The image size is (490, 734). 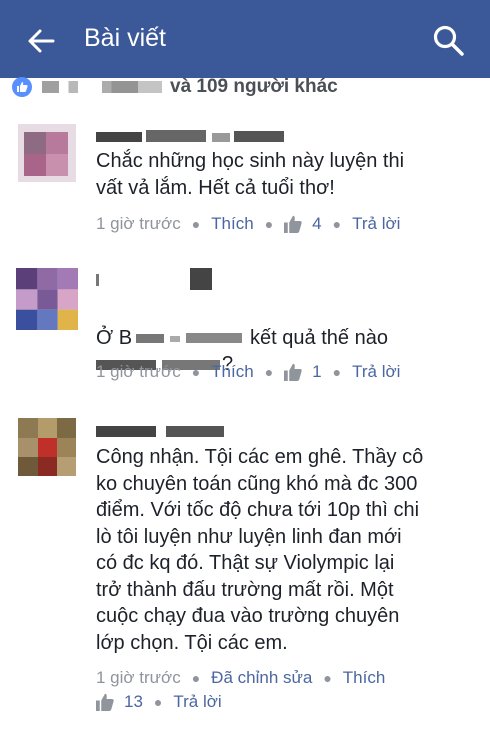 I want to click on page-title: Bài viết, so click(x=125, y=38).